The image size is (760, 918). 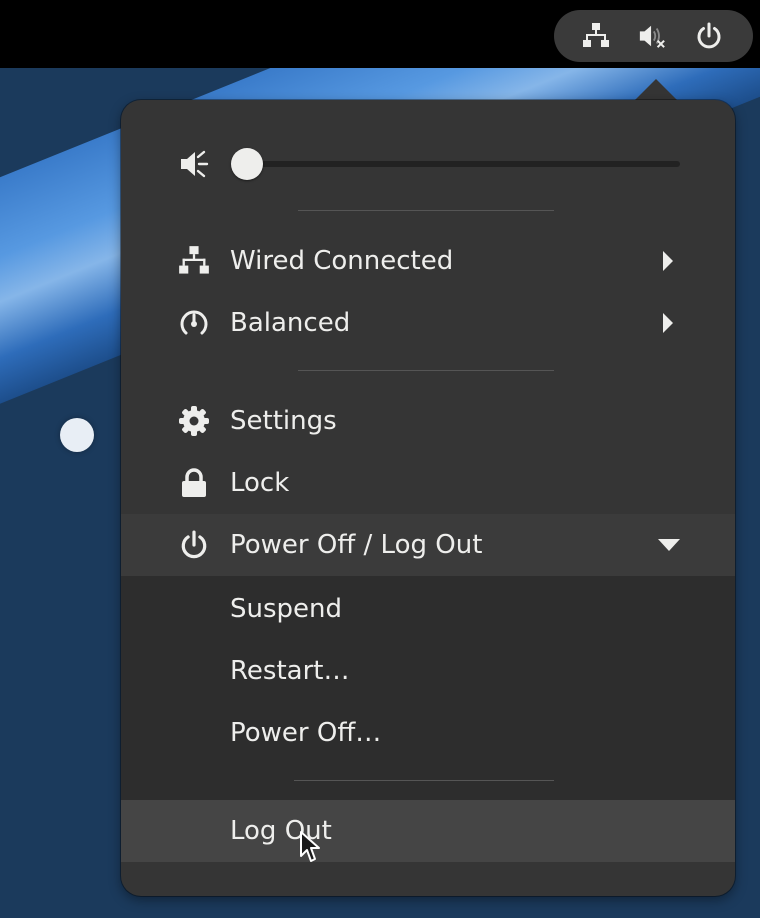 What do you see at coordinates (286, 609) in the screenshot?
I see `suspend-label: Suspend` at bounding box center [286, 609].